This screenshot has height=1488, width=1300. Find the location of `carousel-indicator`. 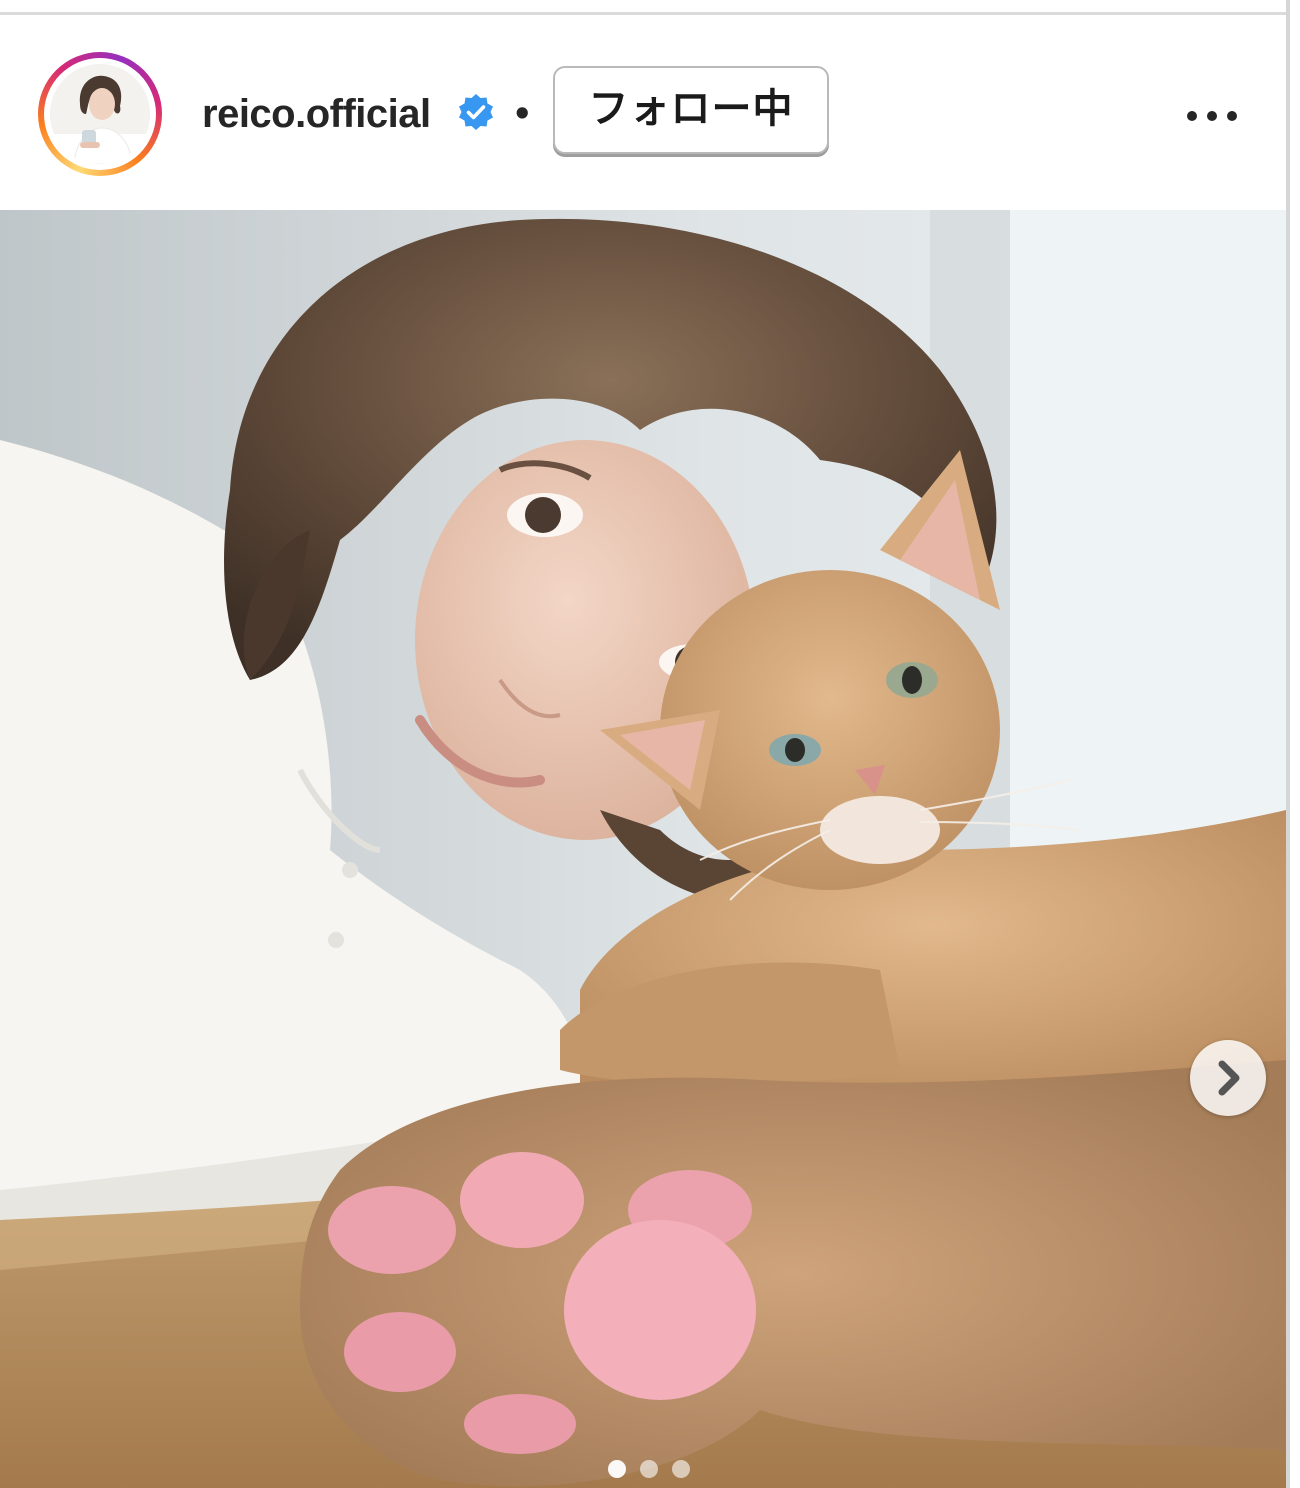

carousel-indicator is located at coordinates (653, 1470).